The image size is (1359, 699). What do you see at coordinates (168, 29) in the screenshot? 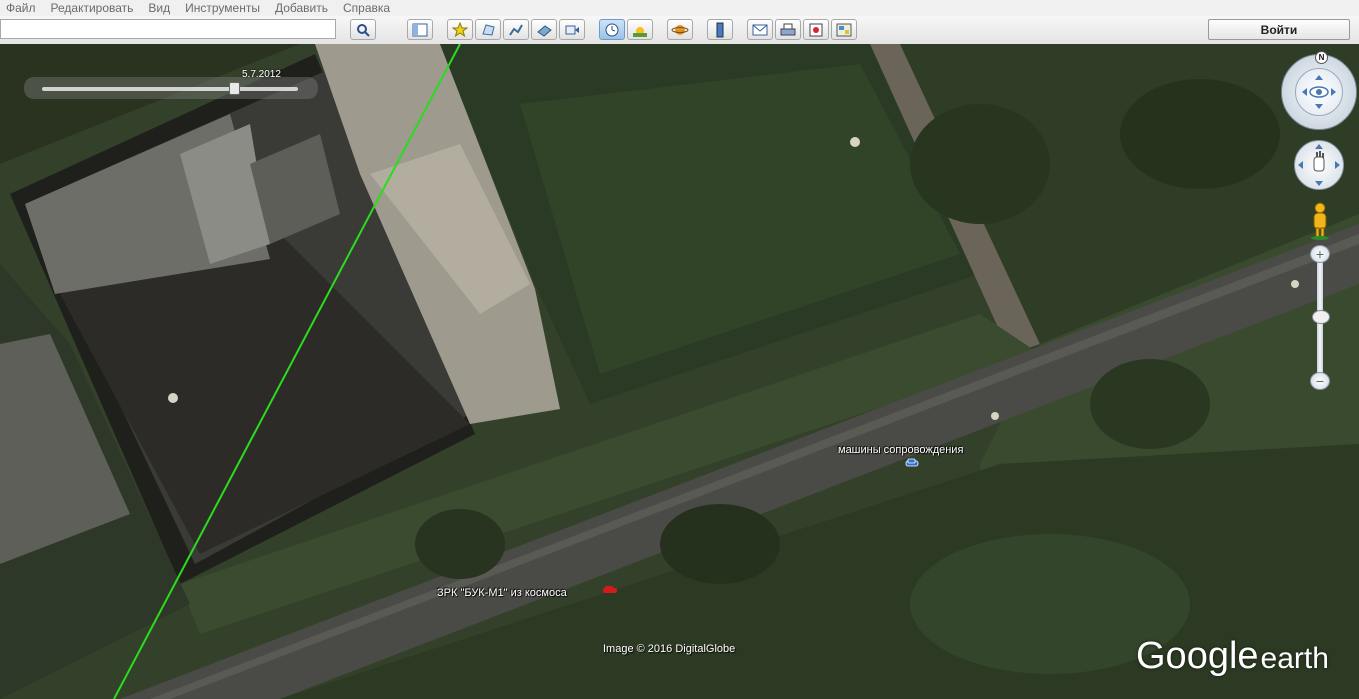
I see `search-input` at bounding box center [168, 29].